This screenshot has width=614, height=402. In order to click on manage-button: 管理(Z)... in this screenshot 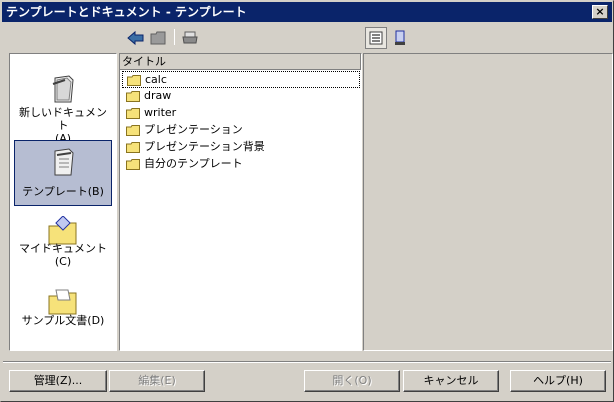, I will do `click(58, 381)`.